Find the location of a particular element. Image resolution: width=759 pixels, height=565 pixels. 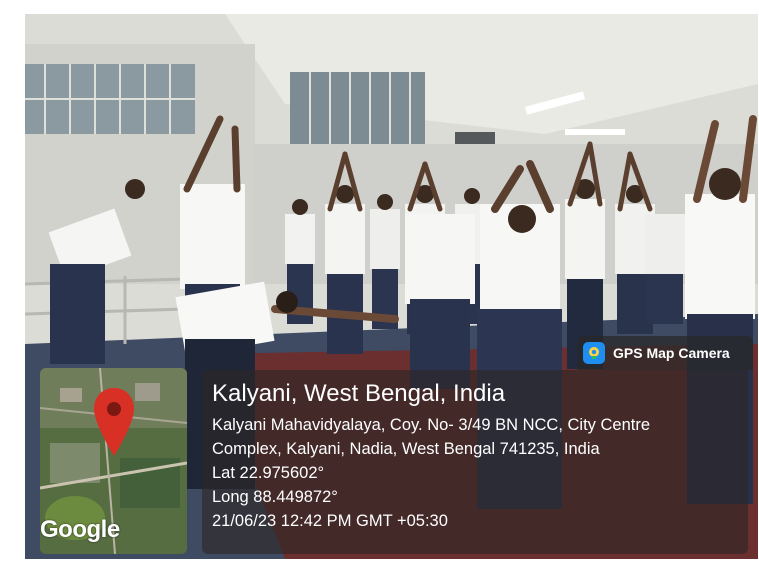

timestamp: 21/06/23 12:42 PM GMT +05:30 is located at coordinates (330, 521).